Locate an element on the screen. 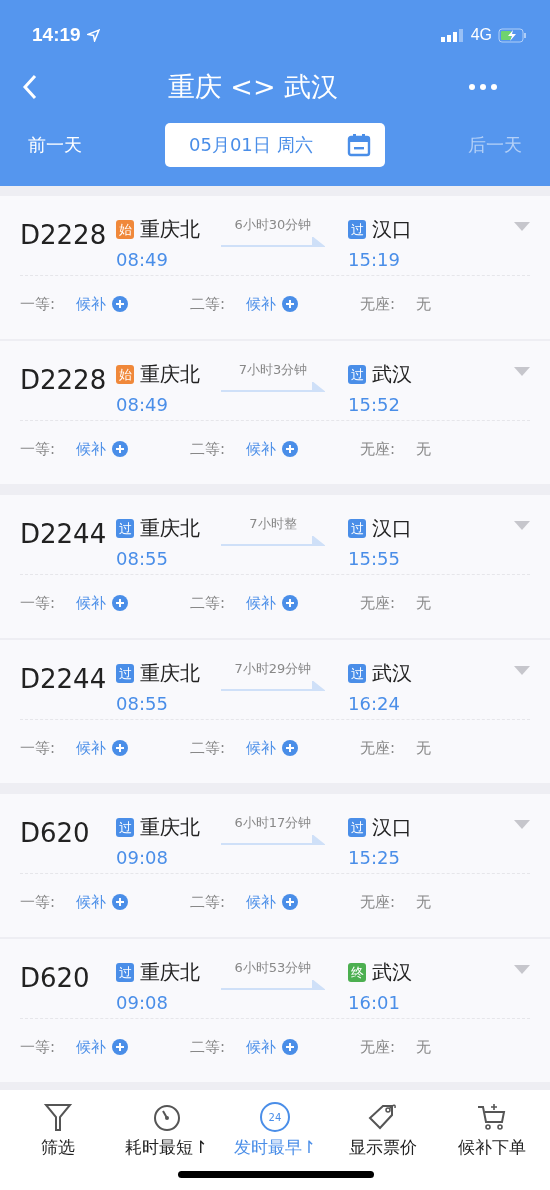  arrival-time: 15:55 is located at coordinates (374, 558).